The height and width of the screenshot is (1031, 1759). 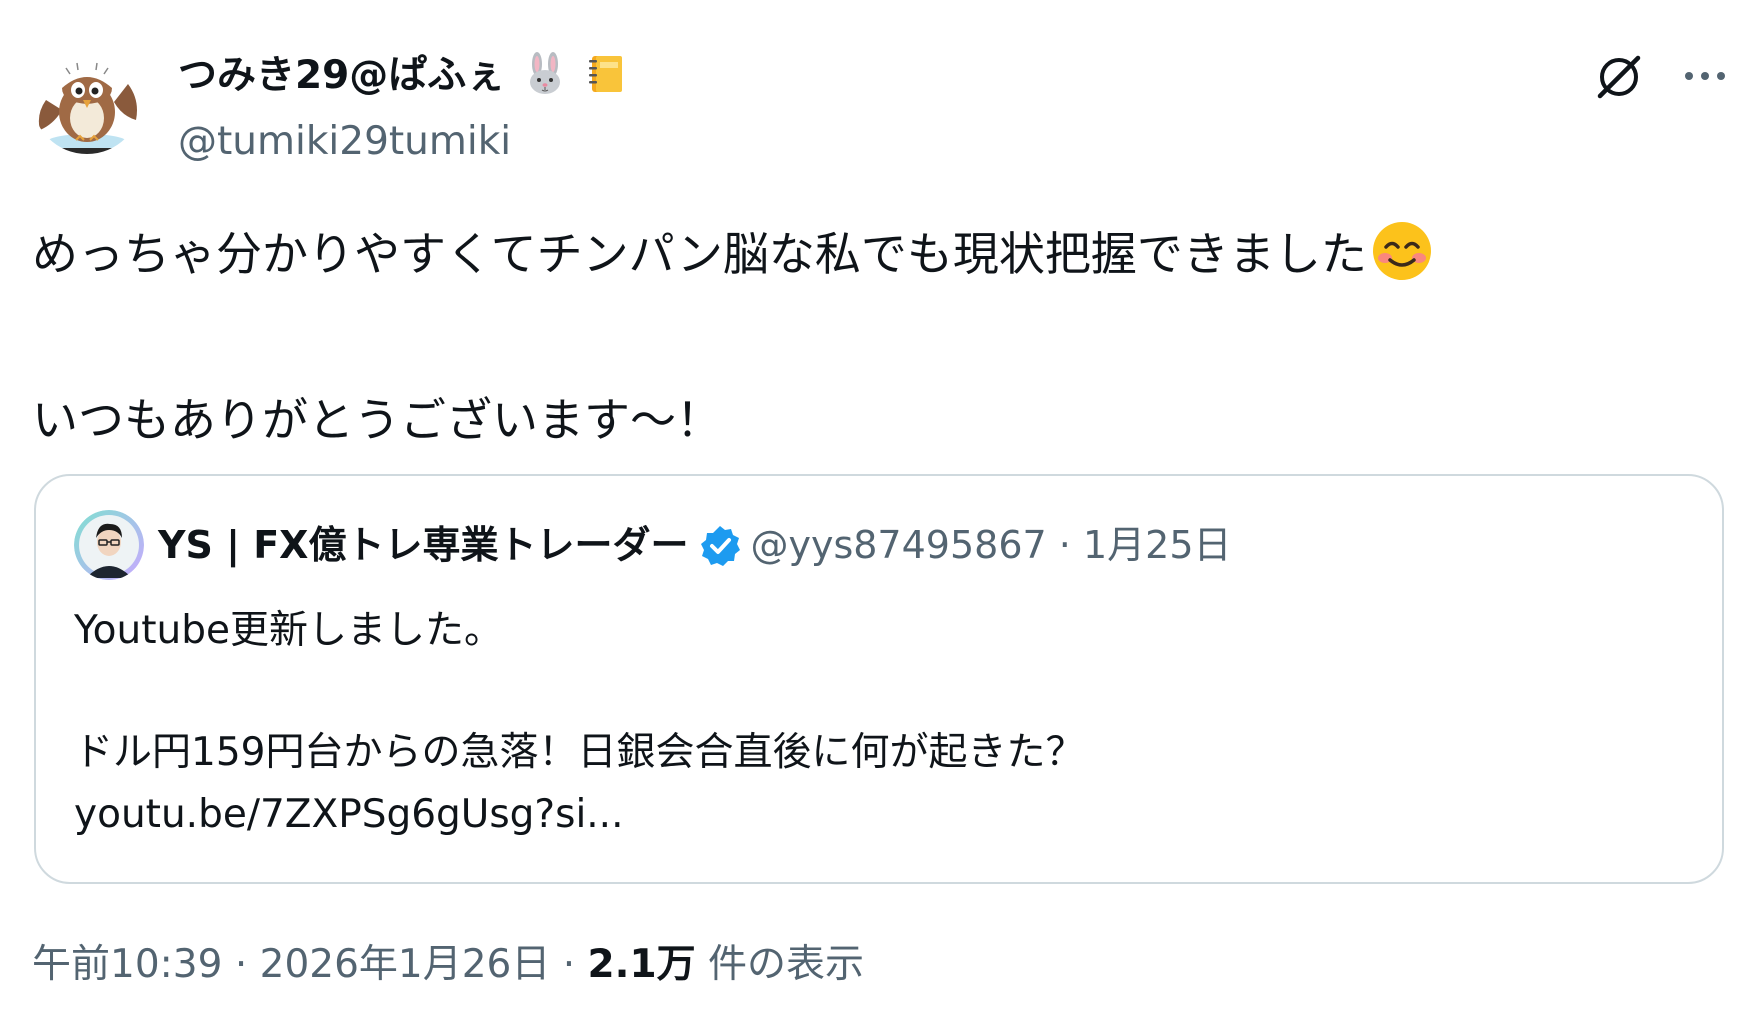 I want to click on tweet-date: 2026年1月26日, so click(x=405, y=964).